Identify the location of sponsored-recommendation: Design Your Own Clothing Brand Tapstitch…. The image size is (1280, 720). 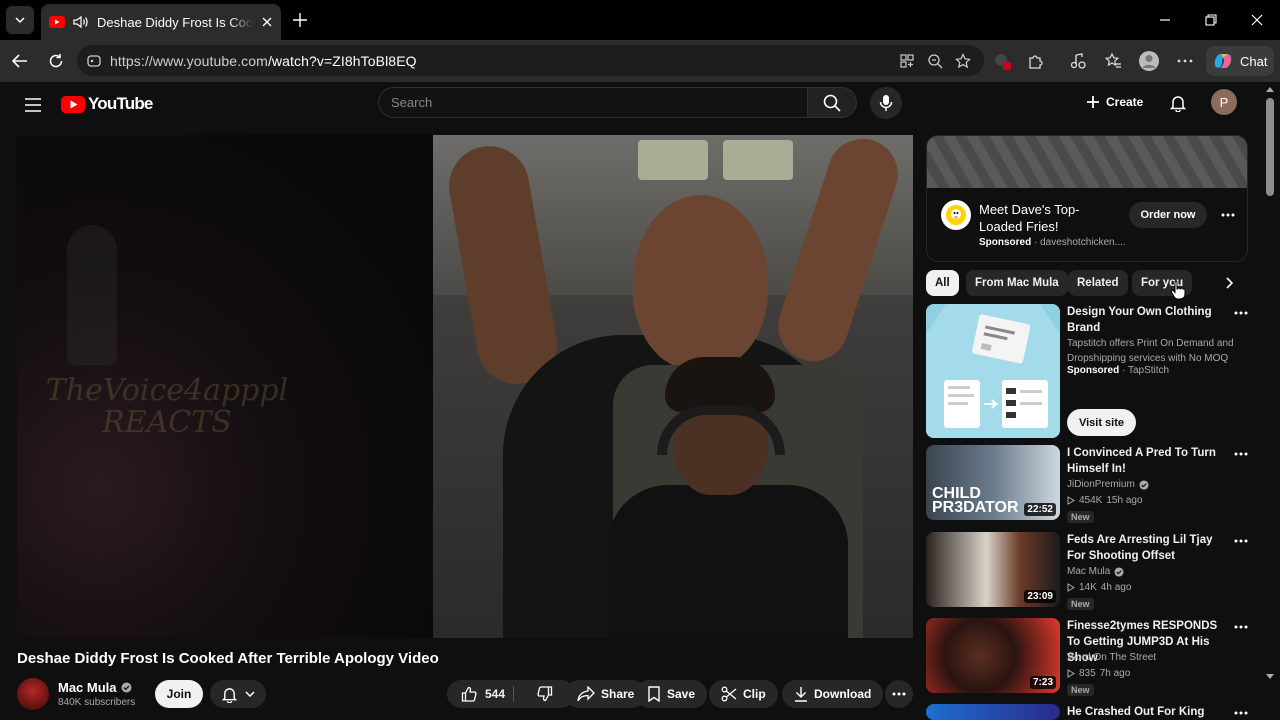
(1091, 372).